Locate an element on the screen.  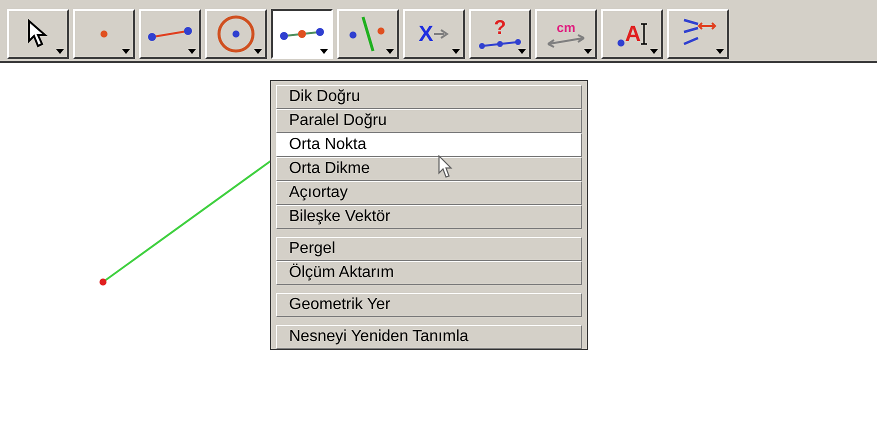
menu-item: Orta Dikme is located at coordinates (429, 169).